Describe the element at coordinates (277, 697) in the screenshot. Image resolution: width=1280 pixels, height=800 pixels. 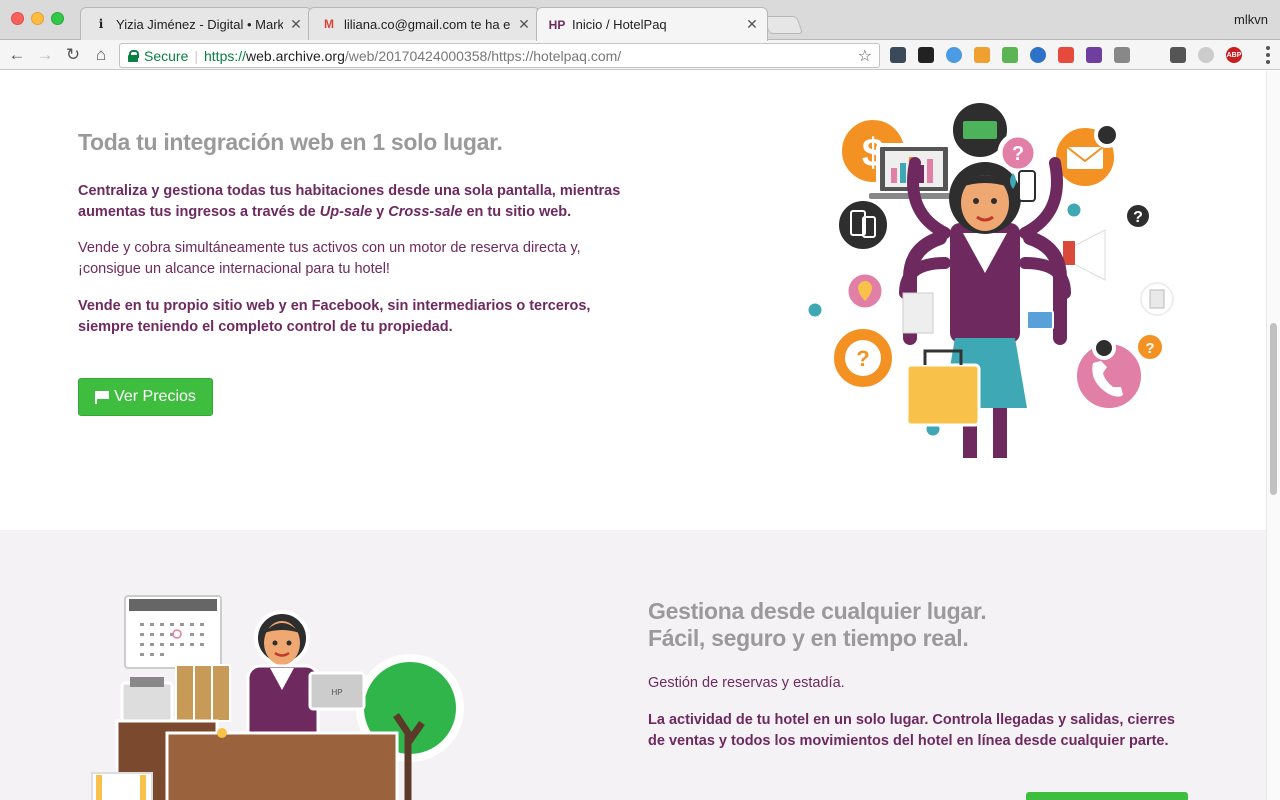
I see `hotel-reception-illustration: HP` at that location.